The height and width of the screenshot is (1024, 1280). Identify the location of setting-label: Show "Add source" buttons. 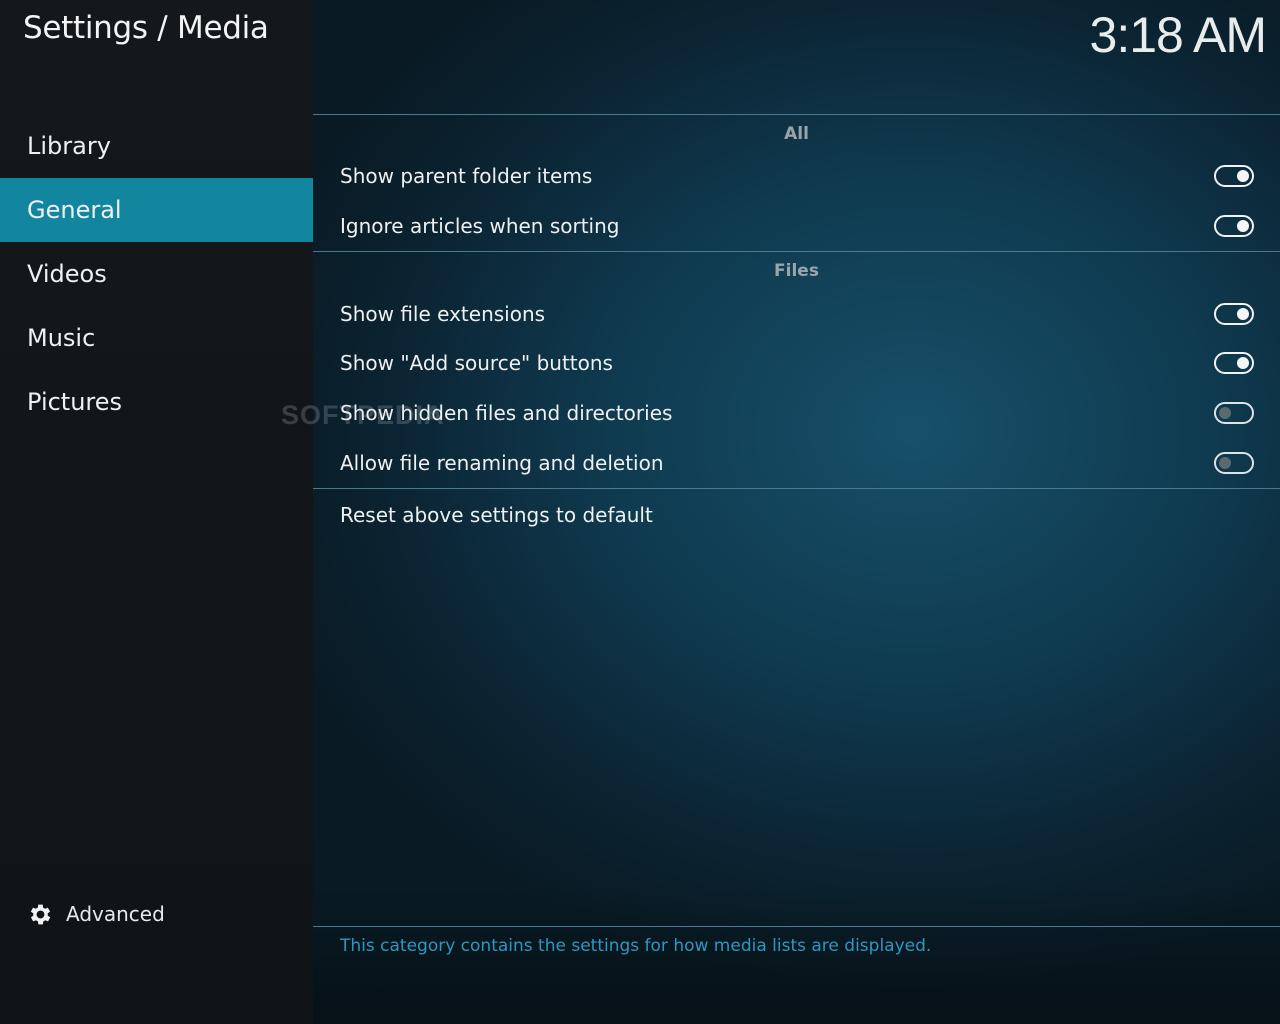
(476, 363).